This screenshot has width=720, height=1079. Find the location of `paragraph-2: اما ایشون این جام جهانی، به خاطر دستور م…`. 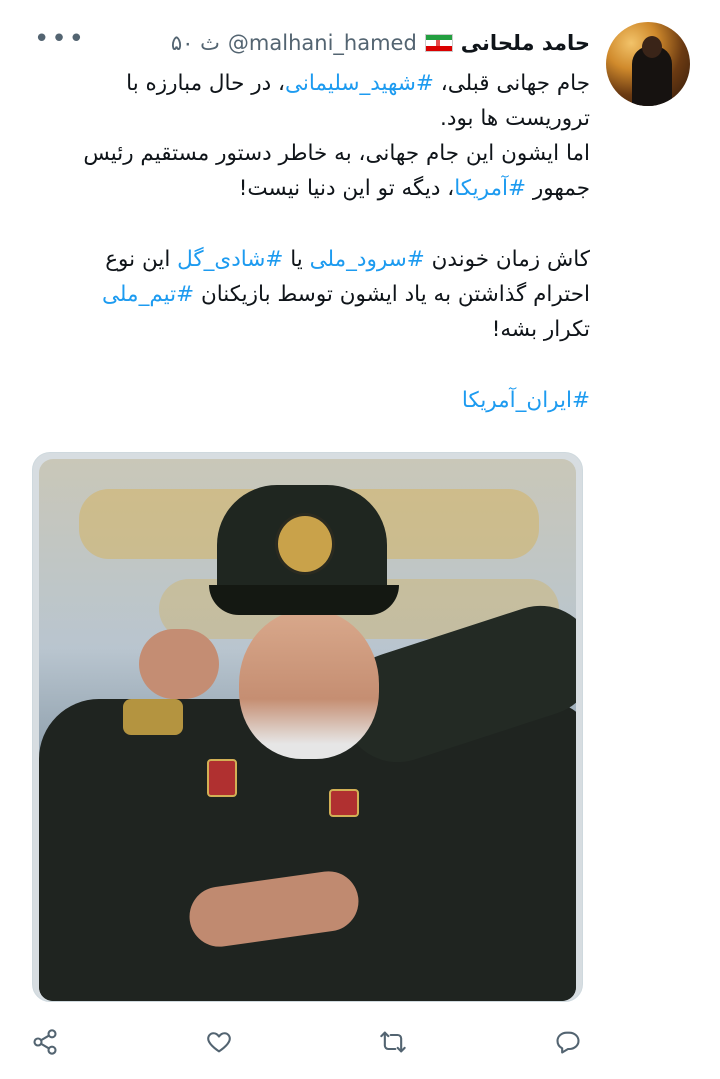

paragraph-2: اما ایشون این جام جهانی، به خاطر دستور م… is located at coordinates (320, 171).